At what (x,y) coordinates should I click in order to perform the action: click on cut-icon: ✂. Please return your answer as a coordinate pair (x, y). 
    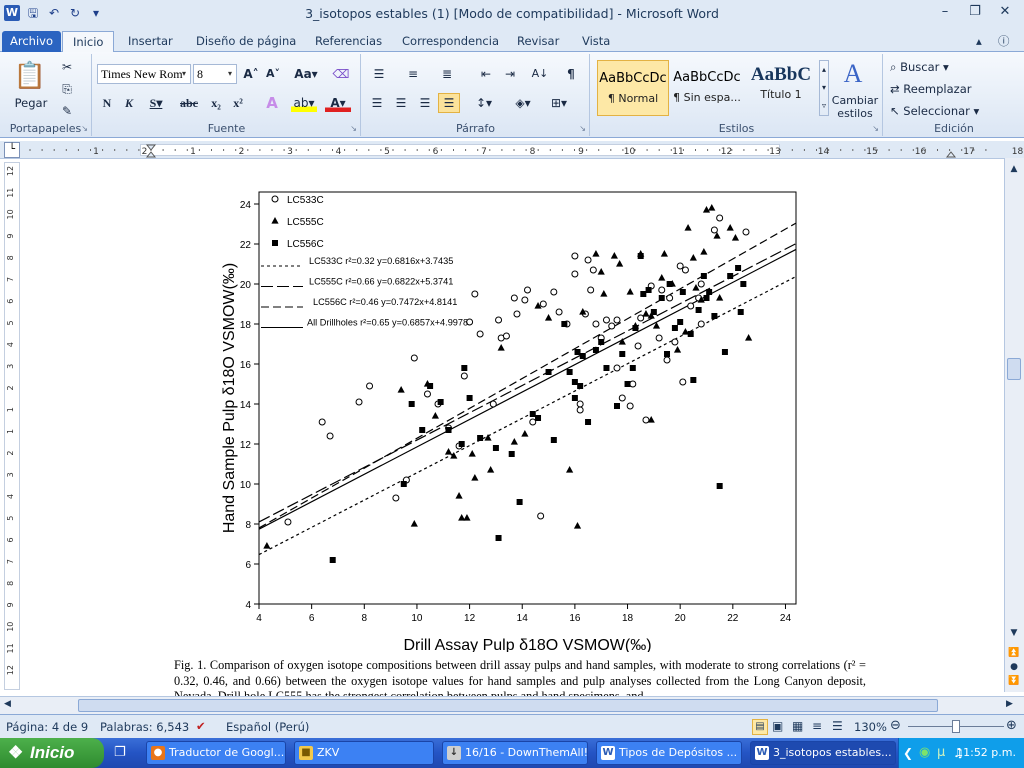
    Looking at the image, I should click on (67, 67).